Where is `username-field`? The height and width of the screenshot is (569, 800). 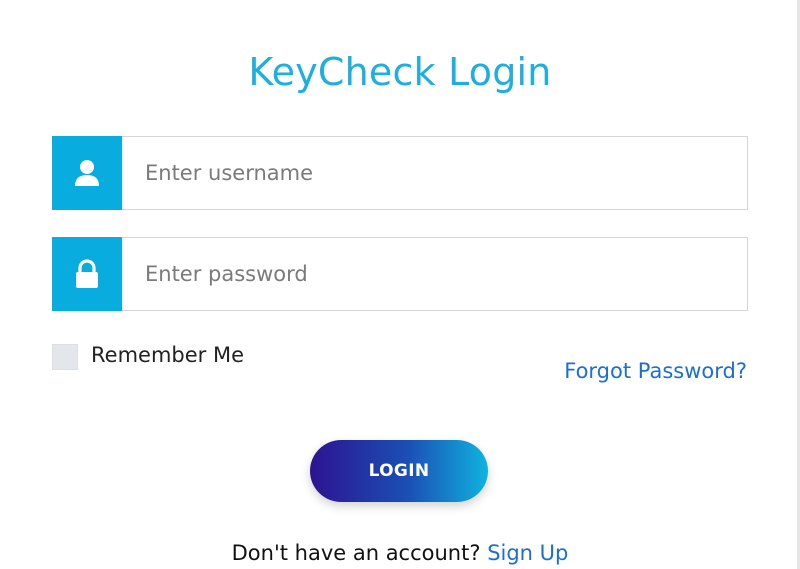 username-field is located at coordinates (400, 173).